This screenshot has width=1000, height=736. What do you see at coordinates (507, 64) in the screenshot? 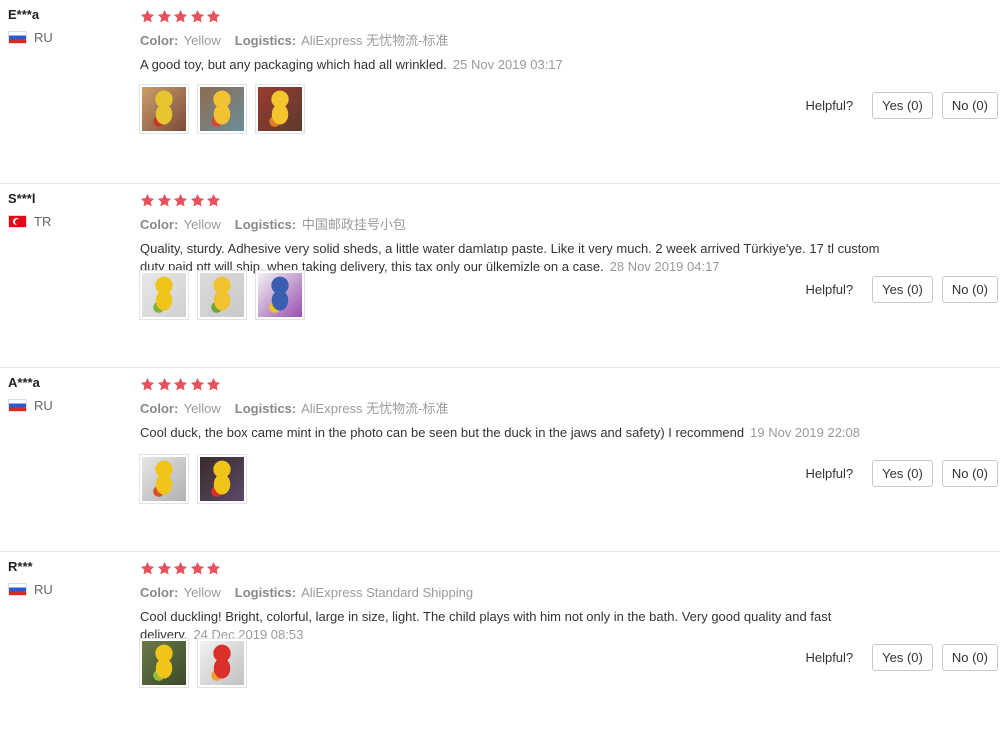
I see `review-date: 25 Nov 2019 03:17` at bounding box center [507, 64].